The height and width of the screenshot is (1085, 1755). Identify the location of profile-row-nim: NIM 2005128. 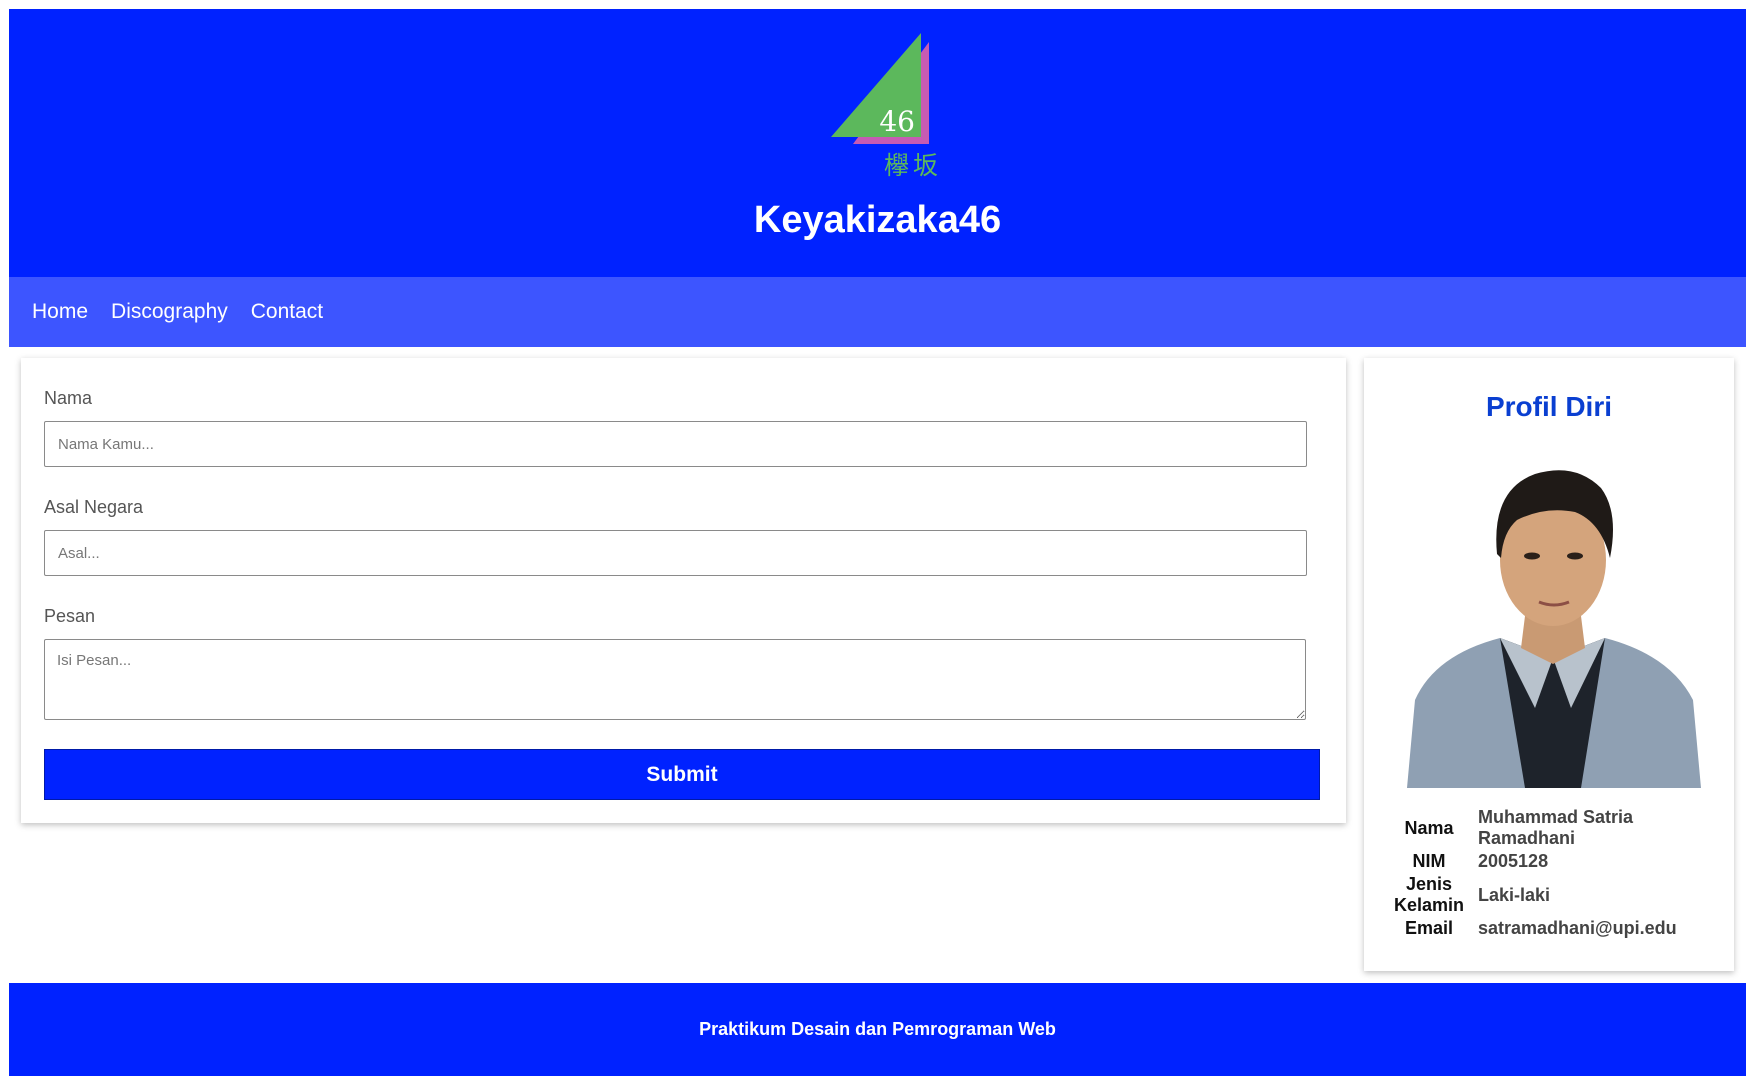
(1551, 861).